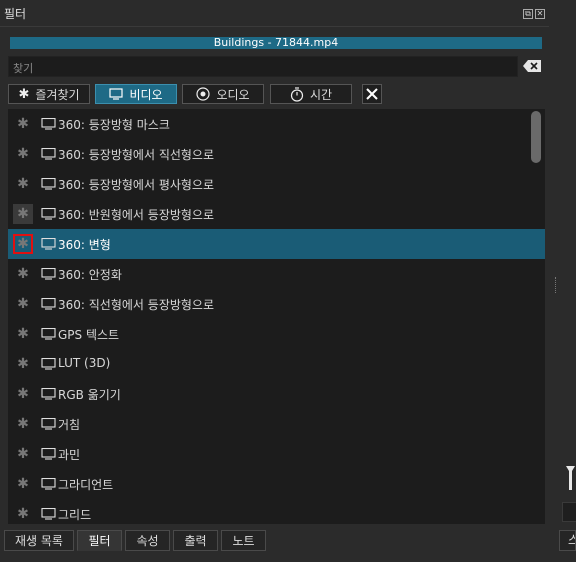 The height and width of the screenshot is (562, 576). Describe the element at coordinates (136, 155) in the screenshot. I see `filter-label: 360: 등장방형에서 직선형으로` at that location.